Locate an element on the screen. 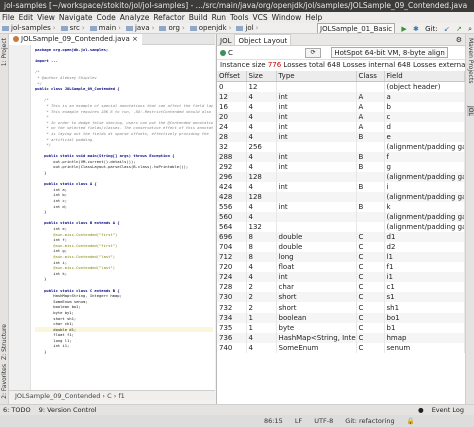 This screenshot has height=427, width=474. menu-code: Code is located at coordinates (106, 17).